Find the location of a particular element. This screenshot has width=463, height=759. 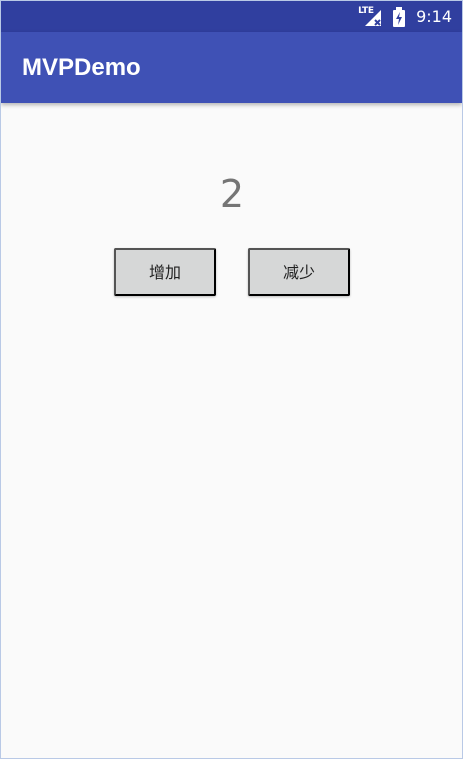

status-time: 9:14 is located at coordinates (434, 16).